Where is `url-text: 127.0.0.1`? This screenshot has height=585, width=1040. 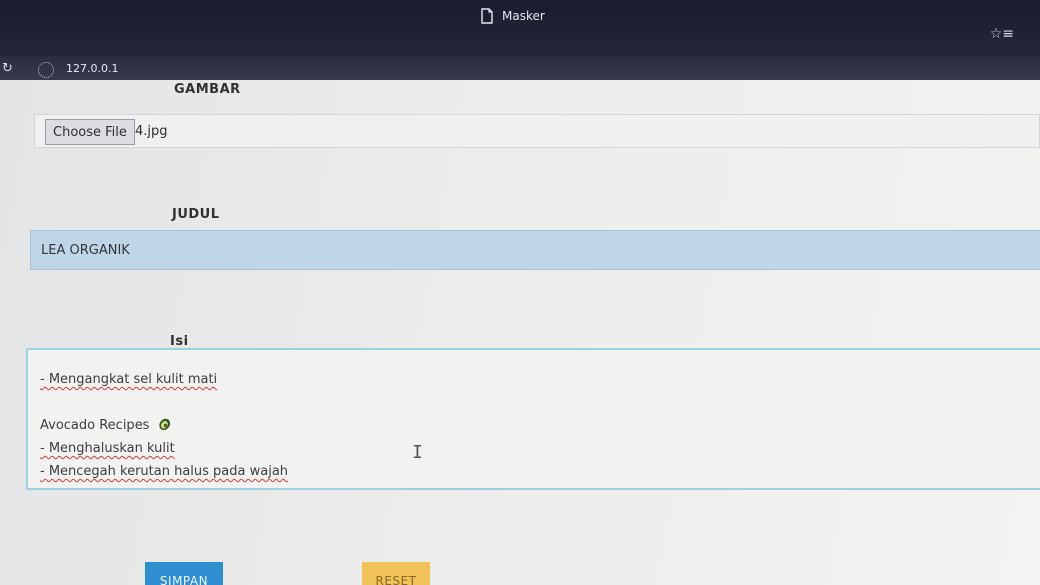 url-text: 127.0.0.1 is located at coordinates (92, 68).